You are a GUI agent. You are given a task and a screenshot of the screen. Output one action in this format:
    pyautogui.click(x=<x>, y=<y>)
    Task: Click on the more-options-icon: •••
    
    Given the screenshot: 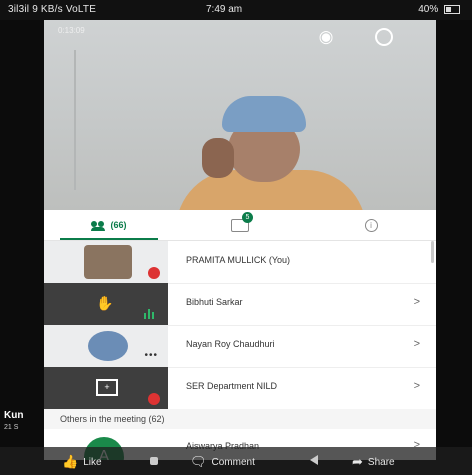 What is the action you would take?
    pyautogui.click(x=151, y=355)
    